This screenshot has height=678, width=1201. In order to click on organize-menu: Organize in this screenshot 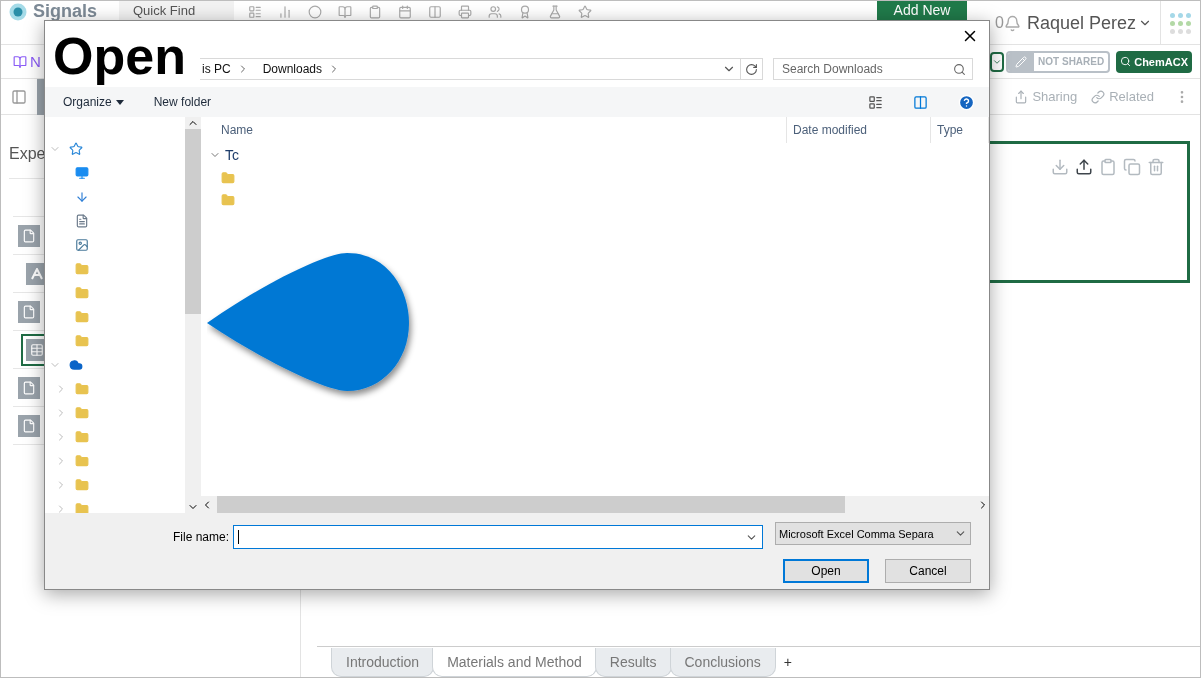, I will do `click(93, 102)`.